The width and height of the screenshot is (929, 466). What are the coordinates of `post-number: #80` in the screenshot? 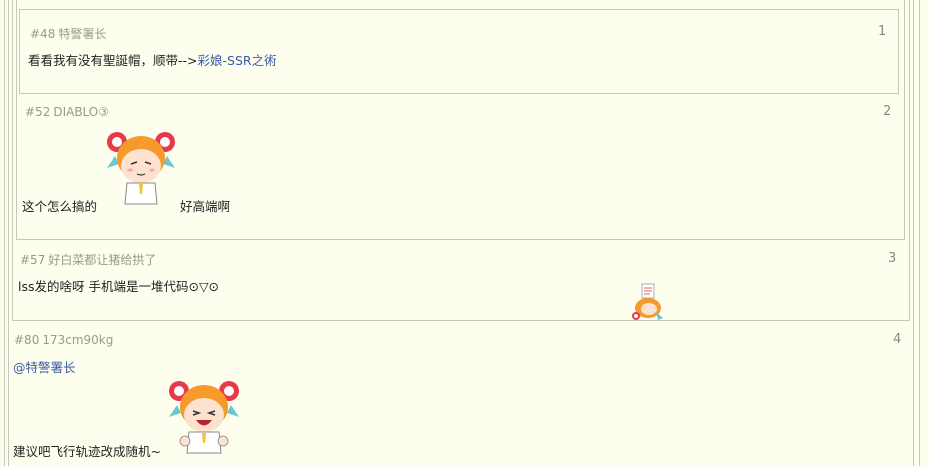 It's located at (27, 340).